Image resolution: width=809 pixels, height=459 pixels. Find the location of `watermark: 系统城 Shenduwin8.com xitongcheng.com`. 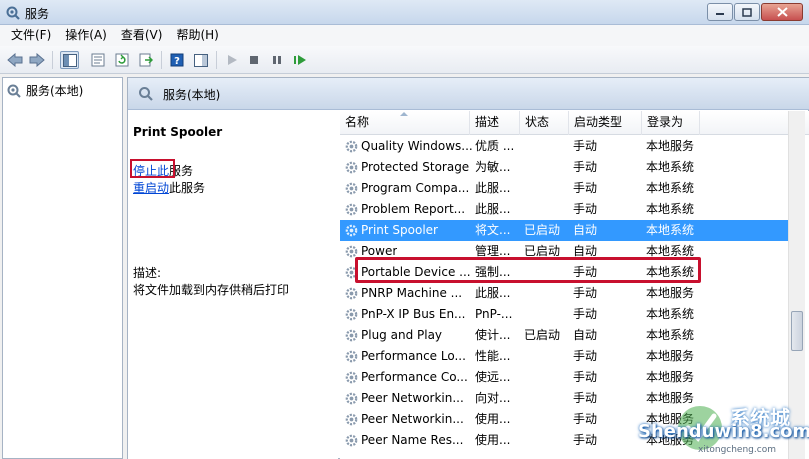

watermark: 系统城 Shenduwin8.com xitongcheng.com is located at coordinates (719, 428).